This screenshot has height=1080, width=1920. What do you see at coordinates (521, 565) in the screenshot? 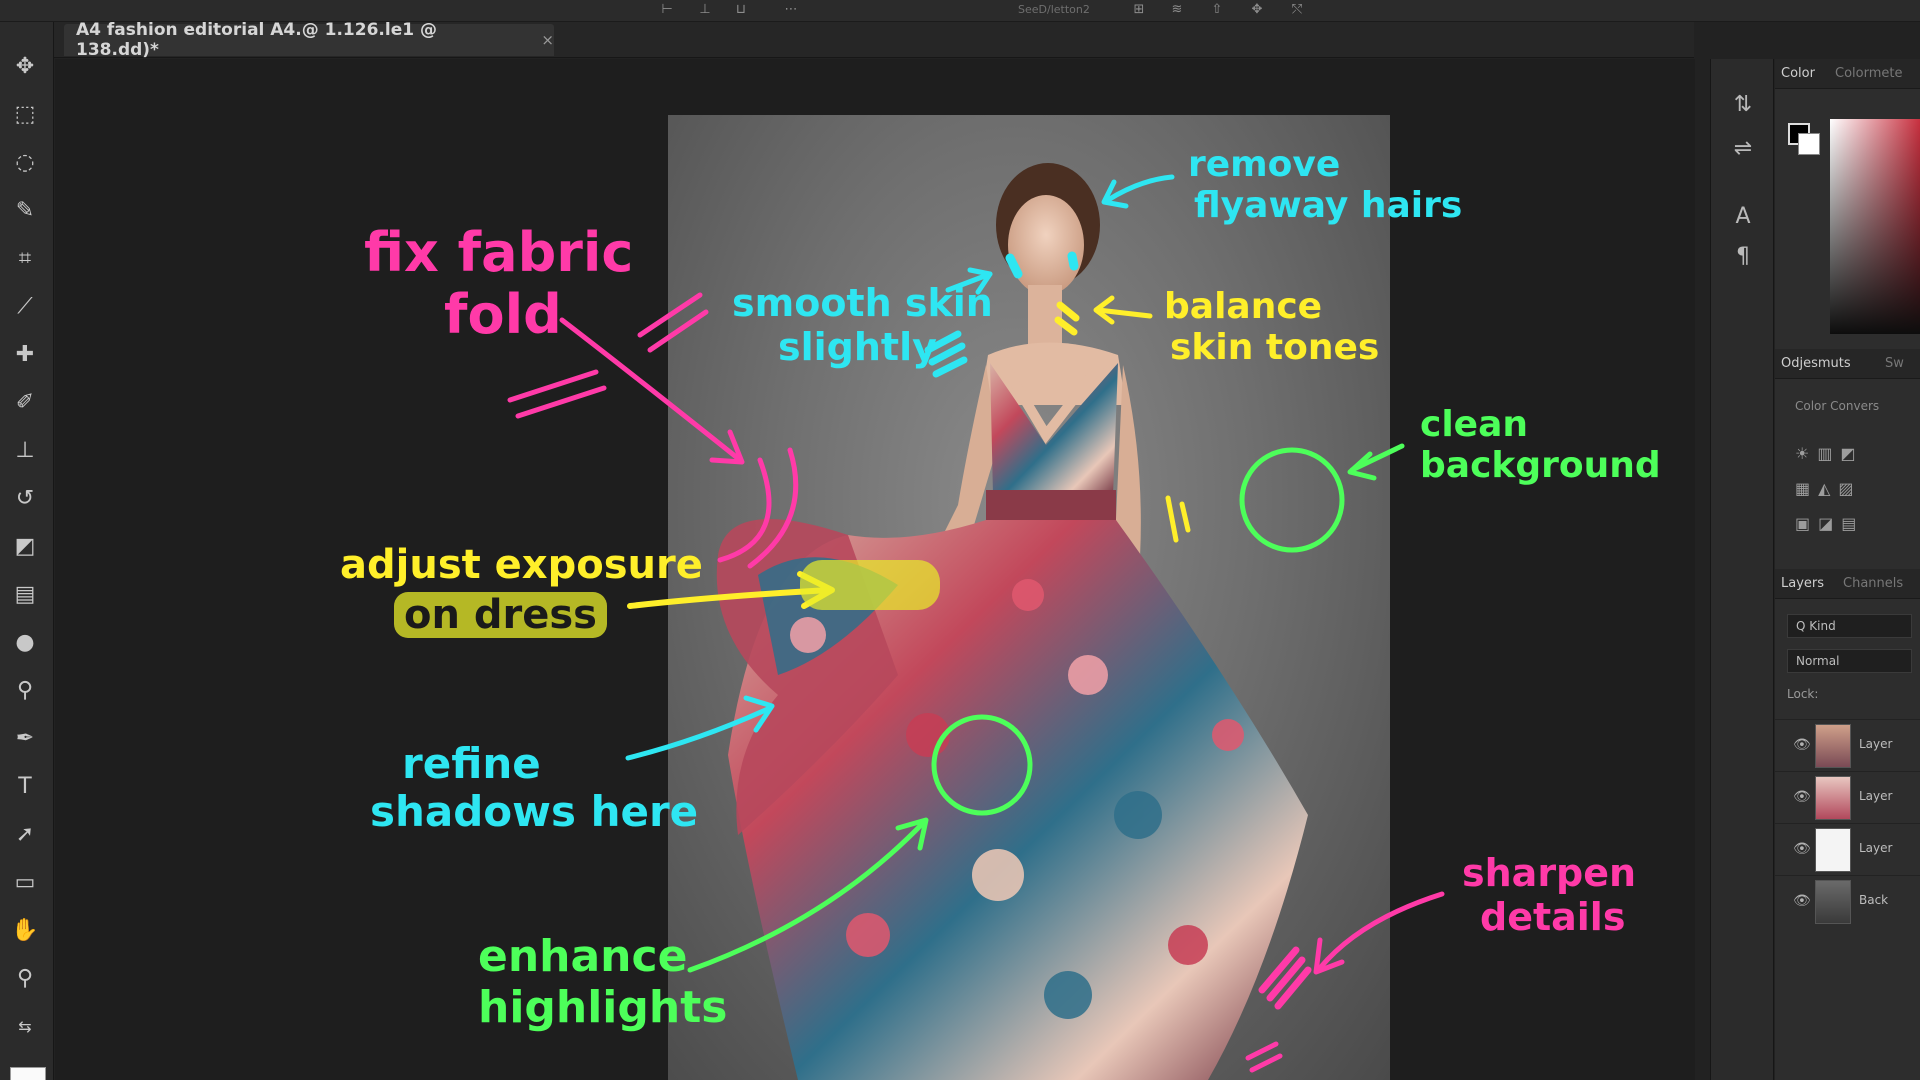
I see `annotation-line: adjust exposure` at bounding box center [521, 565].